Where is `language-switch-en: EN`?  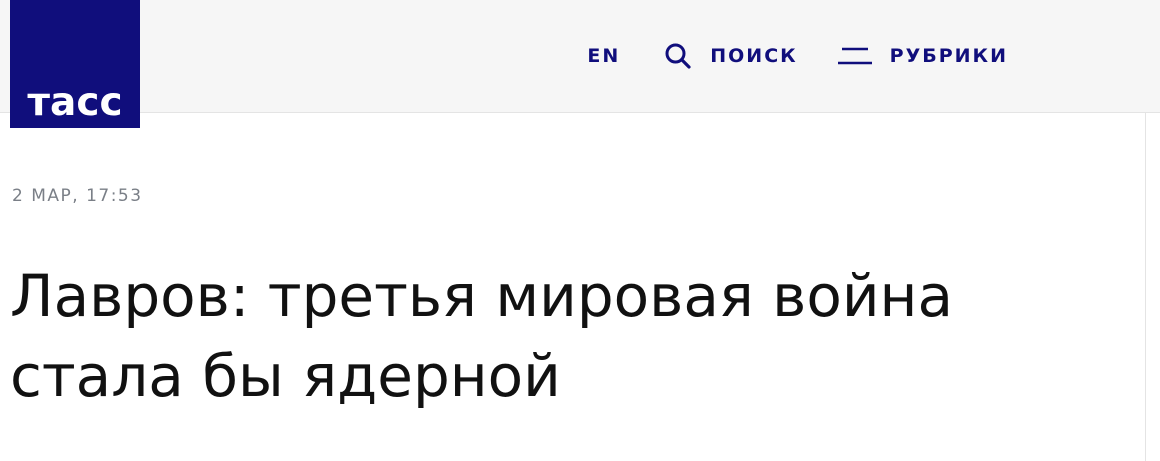
language-switch-en: EN is located at coordinates (603, 56).